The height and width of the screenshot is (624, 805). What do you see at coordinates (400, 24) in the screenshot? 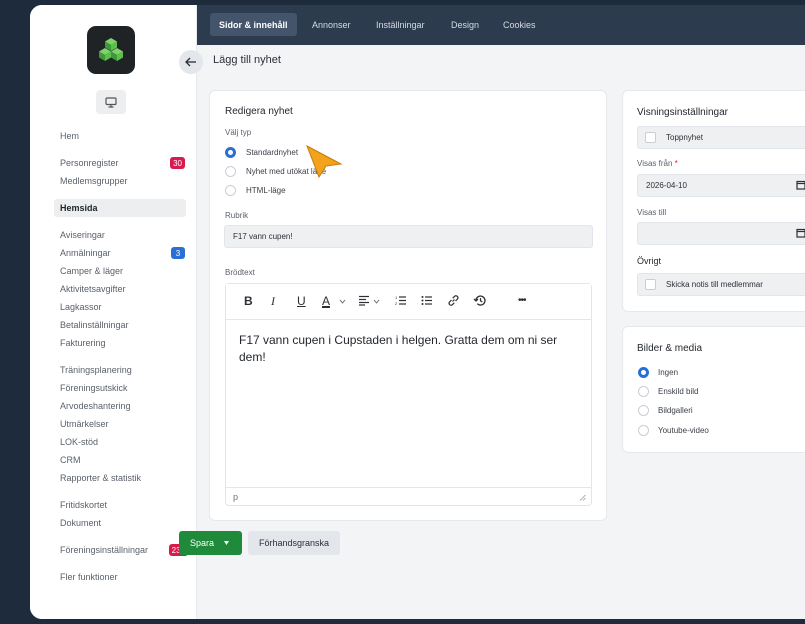
I see `tab-installningar: Inställningar` at bounding box center [400, 24].